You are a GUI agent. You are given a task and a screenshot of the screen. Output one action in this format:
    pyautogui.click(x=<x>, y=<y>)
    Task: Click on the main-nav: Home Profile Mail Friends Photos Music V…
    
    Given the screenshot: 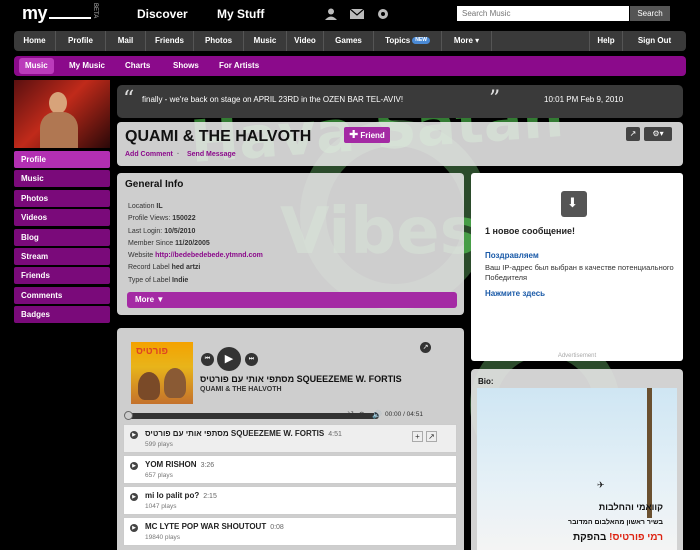 What is the action you would take?
    pyautogui.click(x=350, y=41)
    